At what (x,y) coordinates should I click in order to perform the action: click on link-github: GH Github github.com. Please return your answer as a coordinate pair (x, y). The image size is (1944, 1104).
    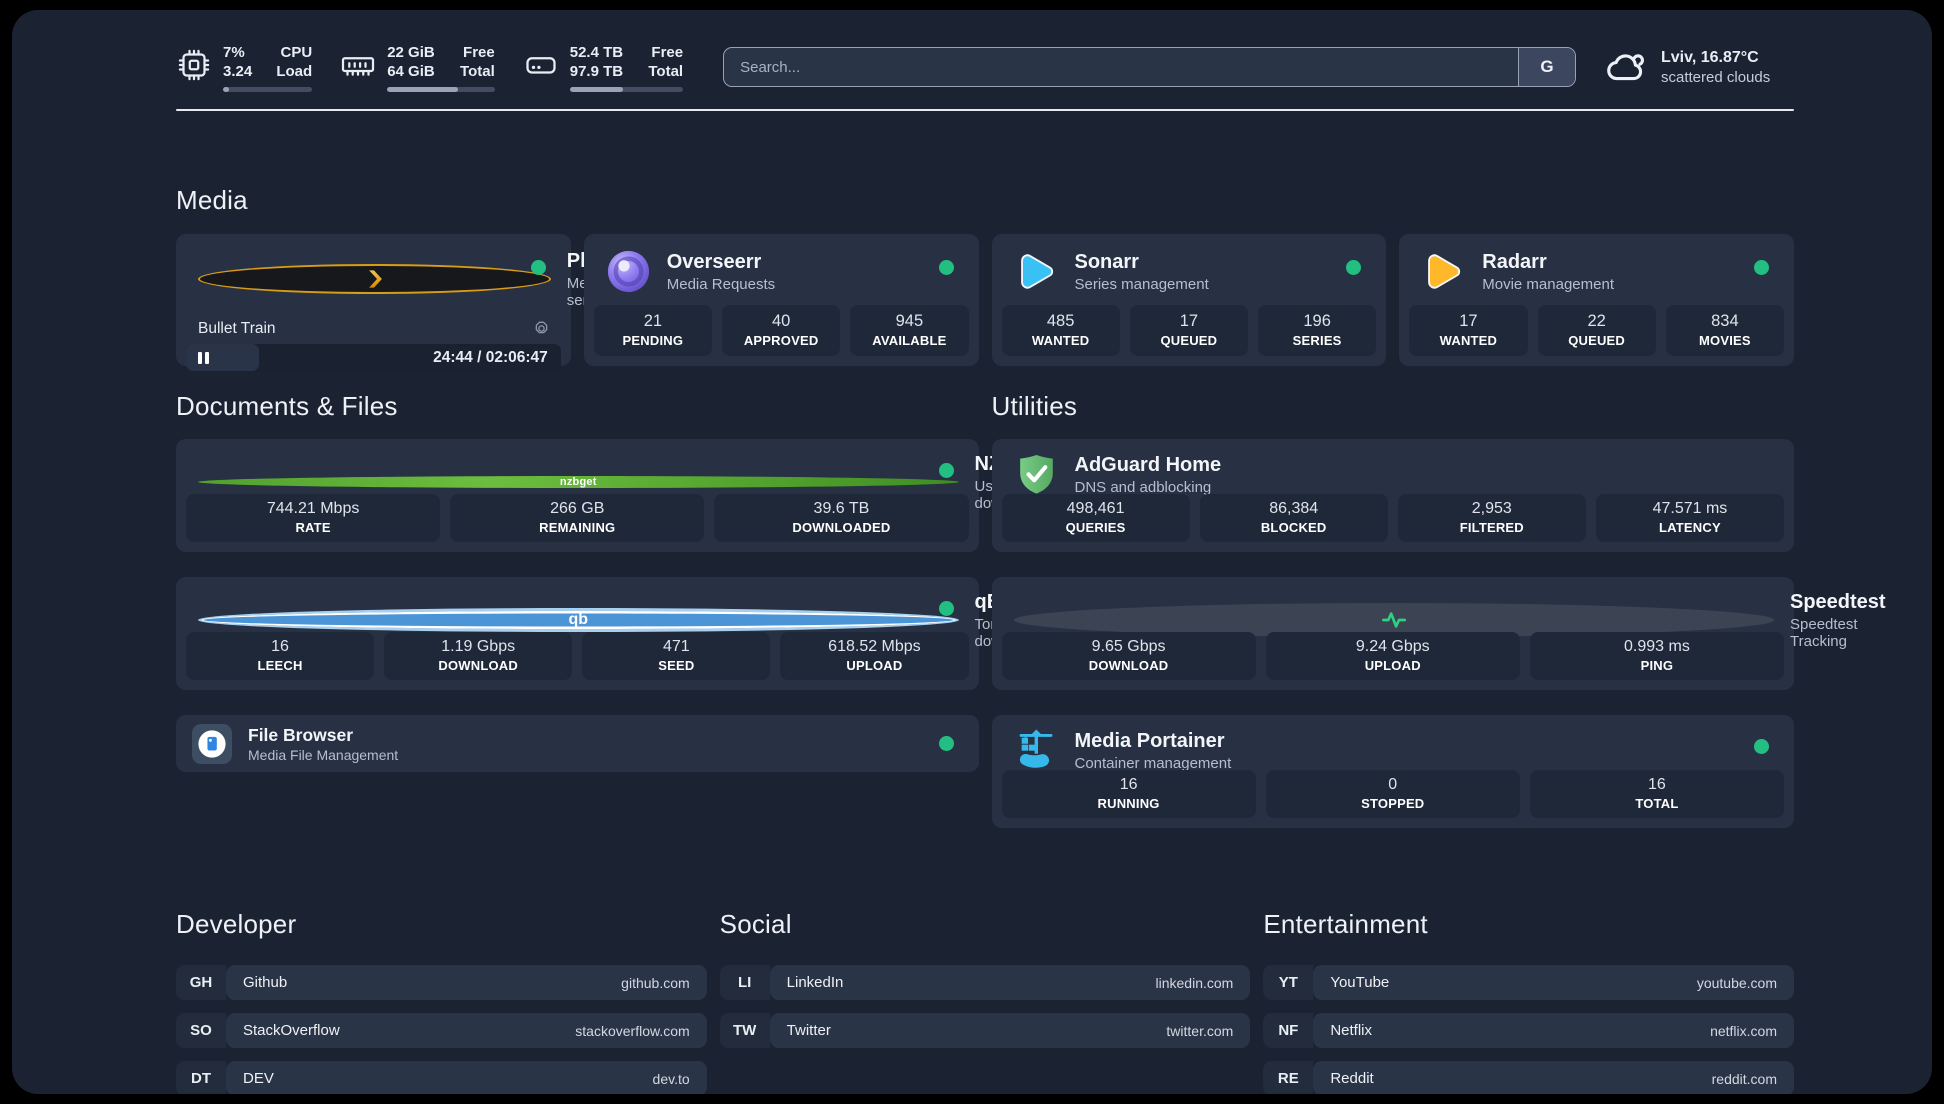
    Looking at the image, I should click on (441, 982).